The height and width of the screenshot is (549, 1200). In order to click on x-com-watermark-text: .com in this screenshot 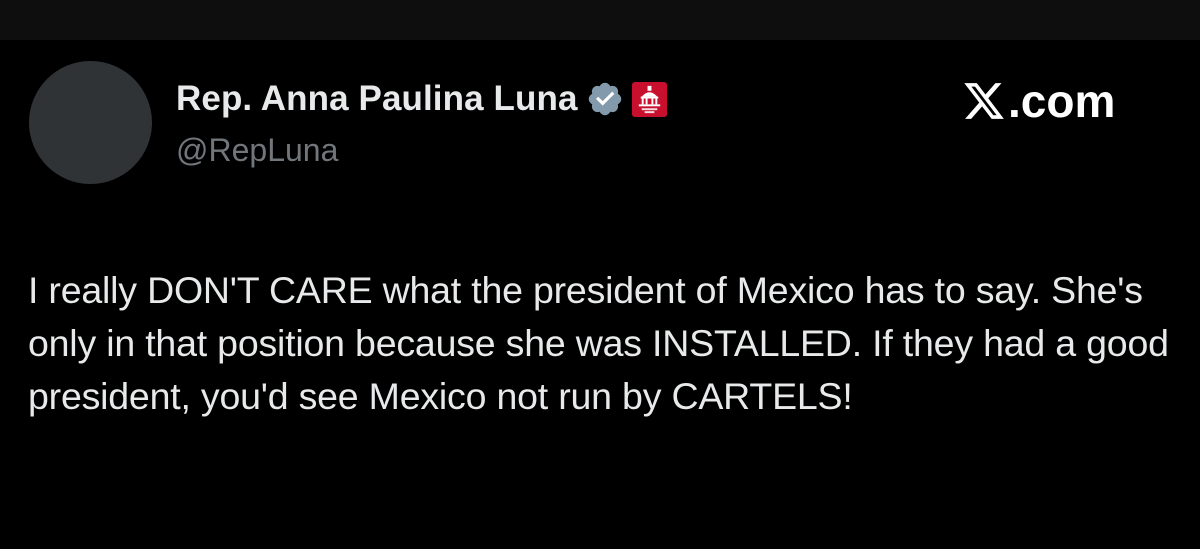, I will do `click(1062, 101)`.